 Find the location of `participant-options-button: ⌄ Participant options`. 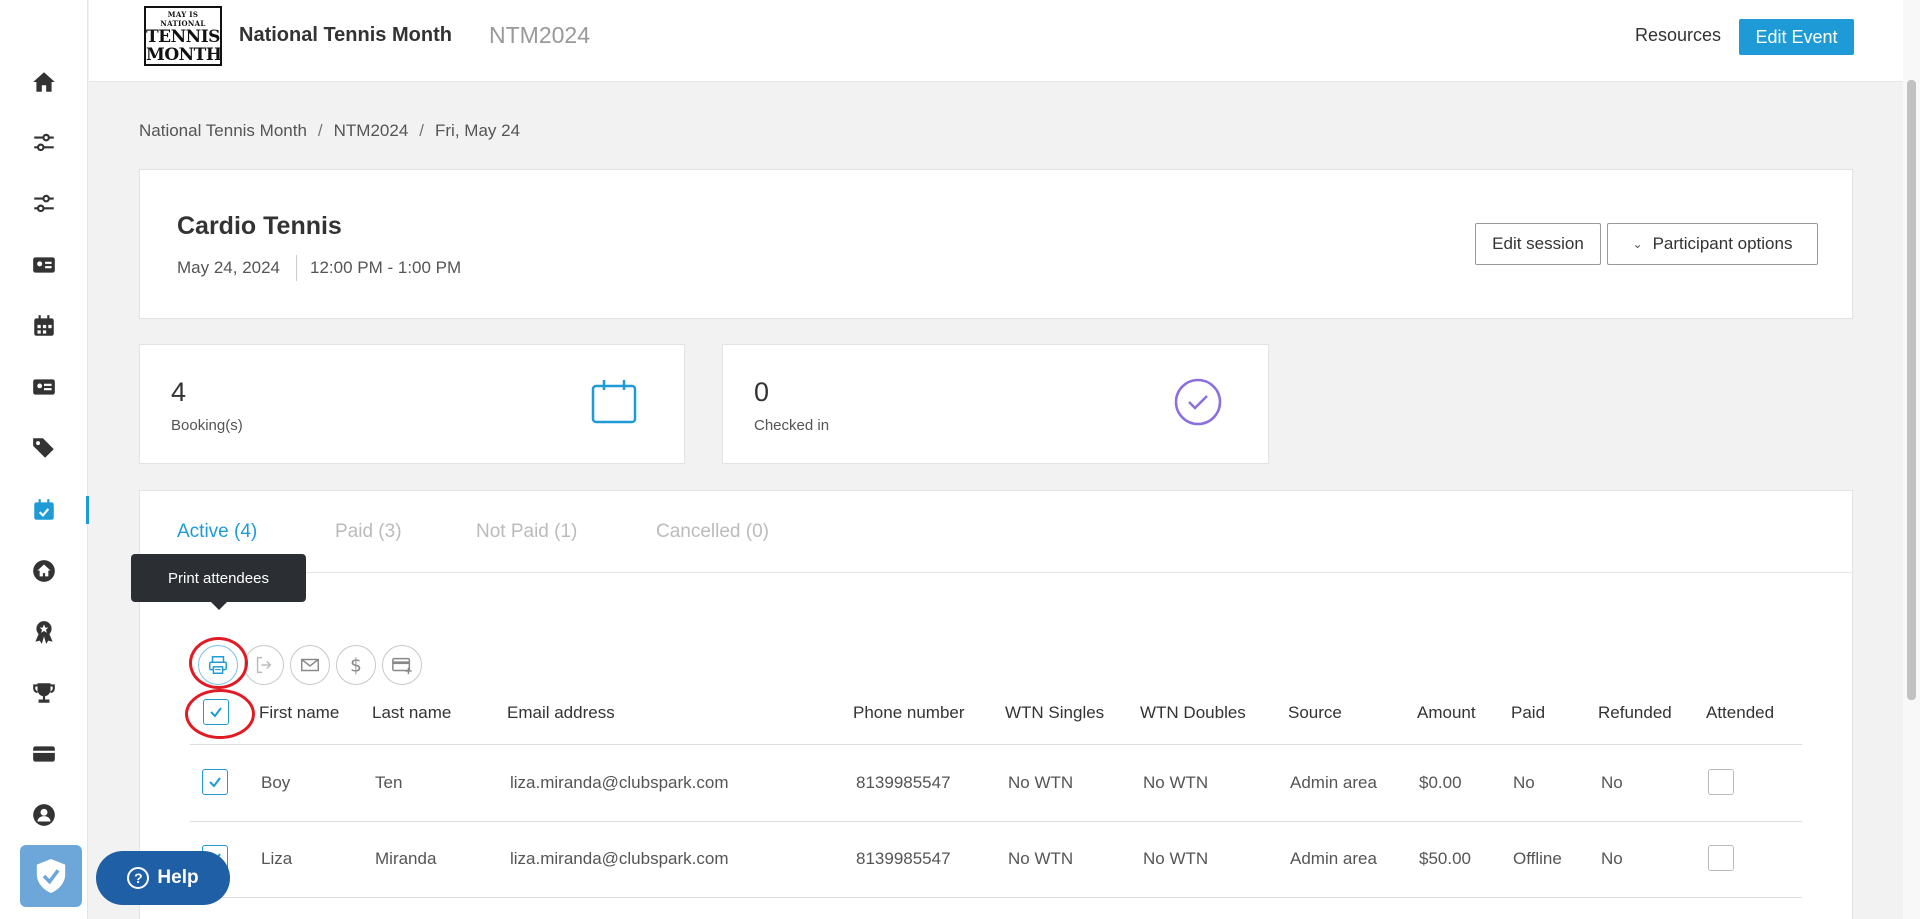

participant-options-button: ⌄ Participant options is located at coordinates (1712, 244).